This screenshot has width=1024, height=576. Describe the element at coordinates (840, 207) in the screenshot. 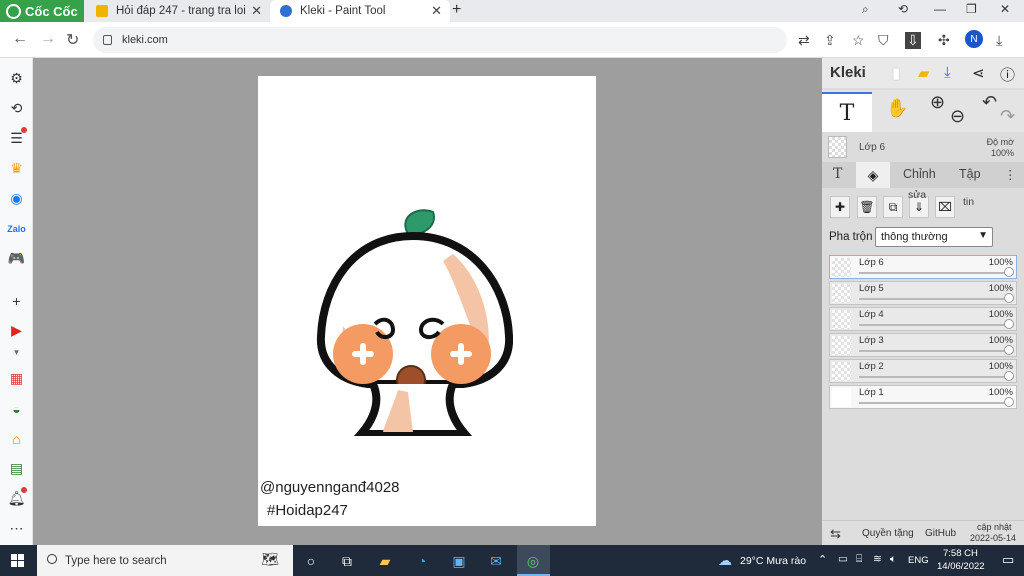

I see `add-layer-button: ✚` at that location.